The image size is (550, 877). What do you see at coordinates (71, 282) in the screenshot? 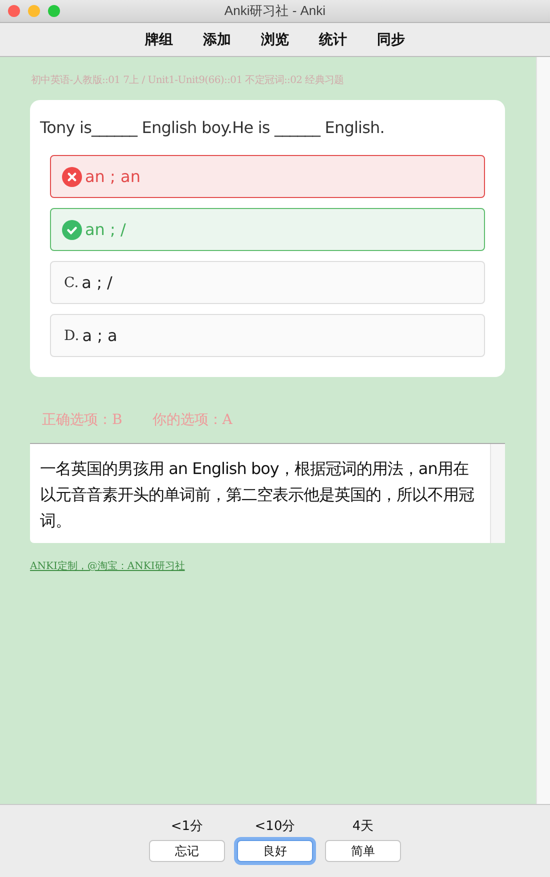
I see `option-letter: C.` at bounding box center [71, 282].